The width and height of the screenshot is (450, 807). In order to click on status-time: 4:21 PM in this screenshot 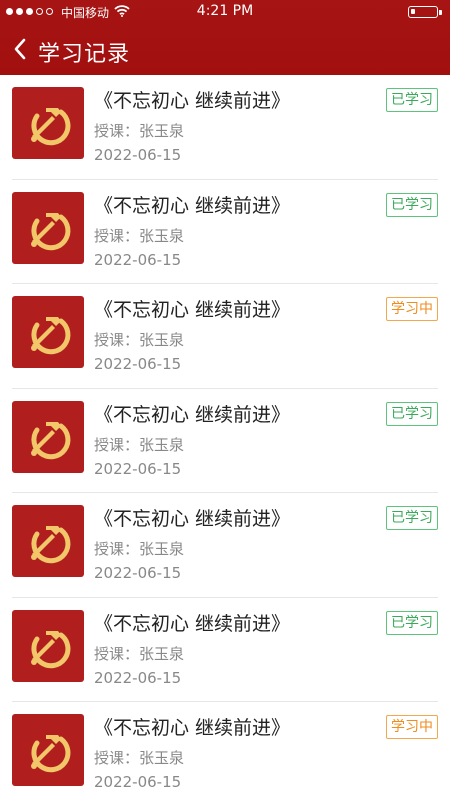, I will do `click(225, 11)`.